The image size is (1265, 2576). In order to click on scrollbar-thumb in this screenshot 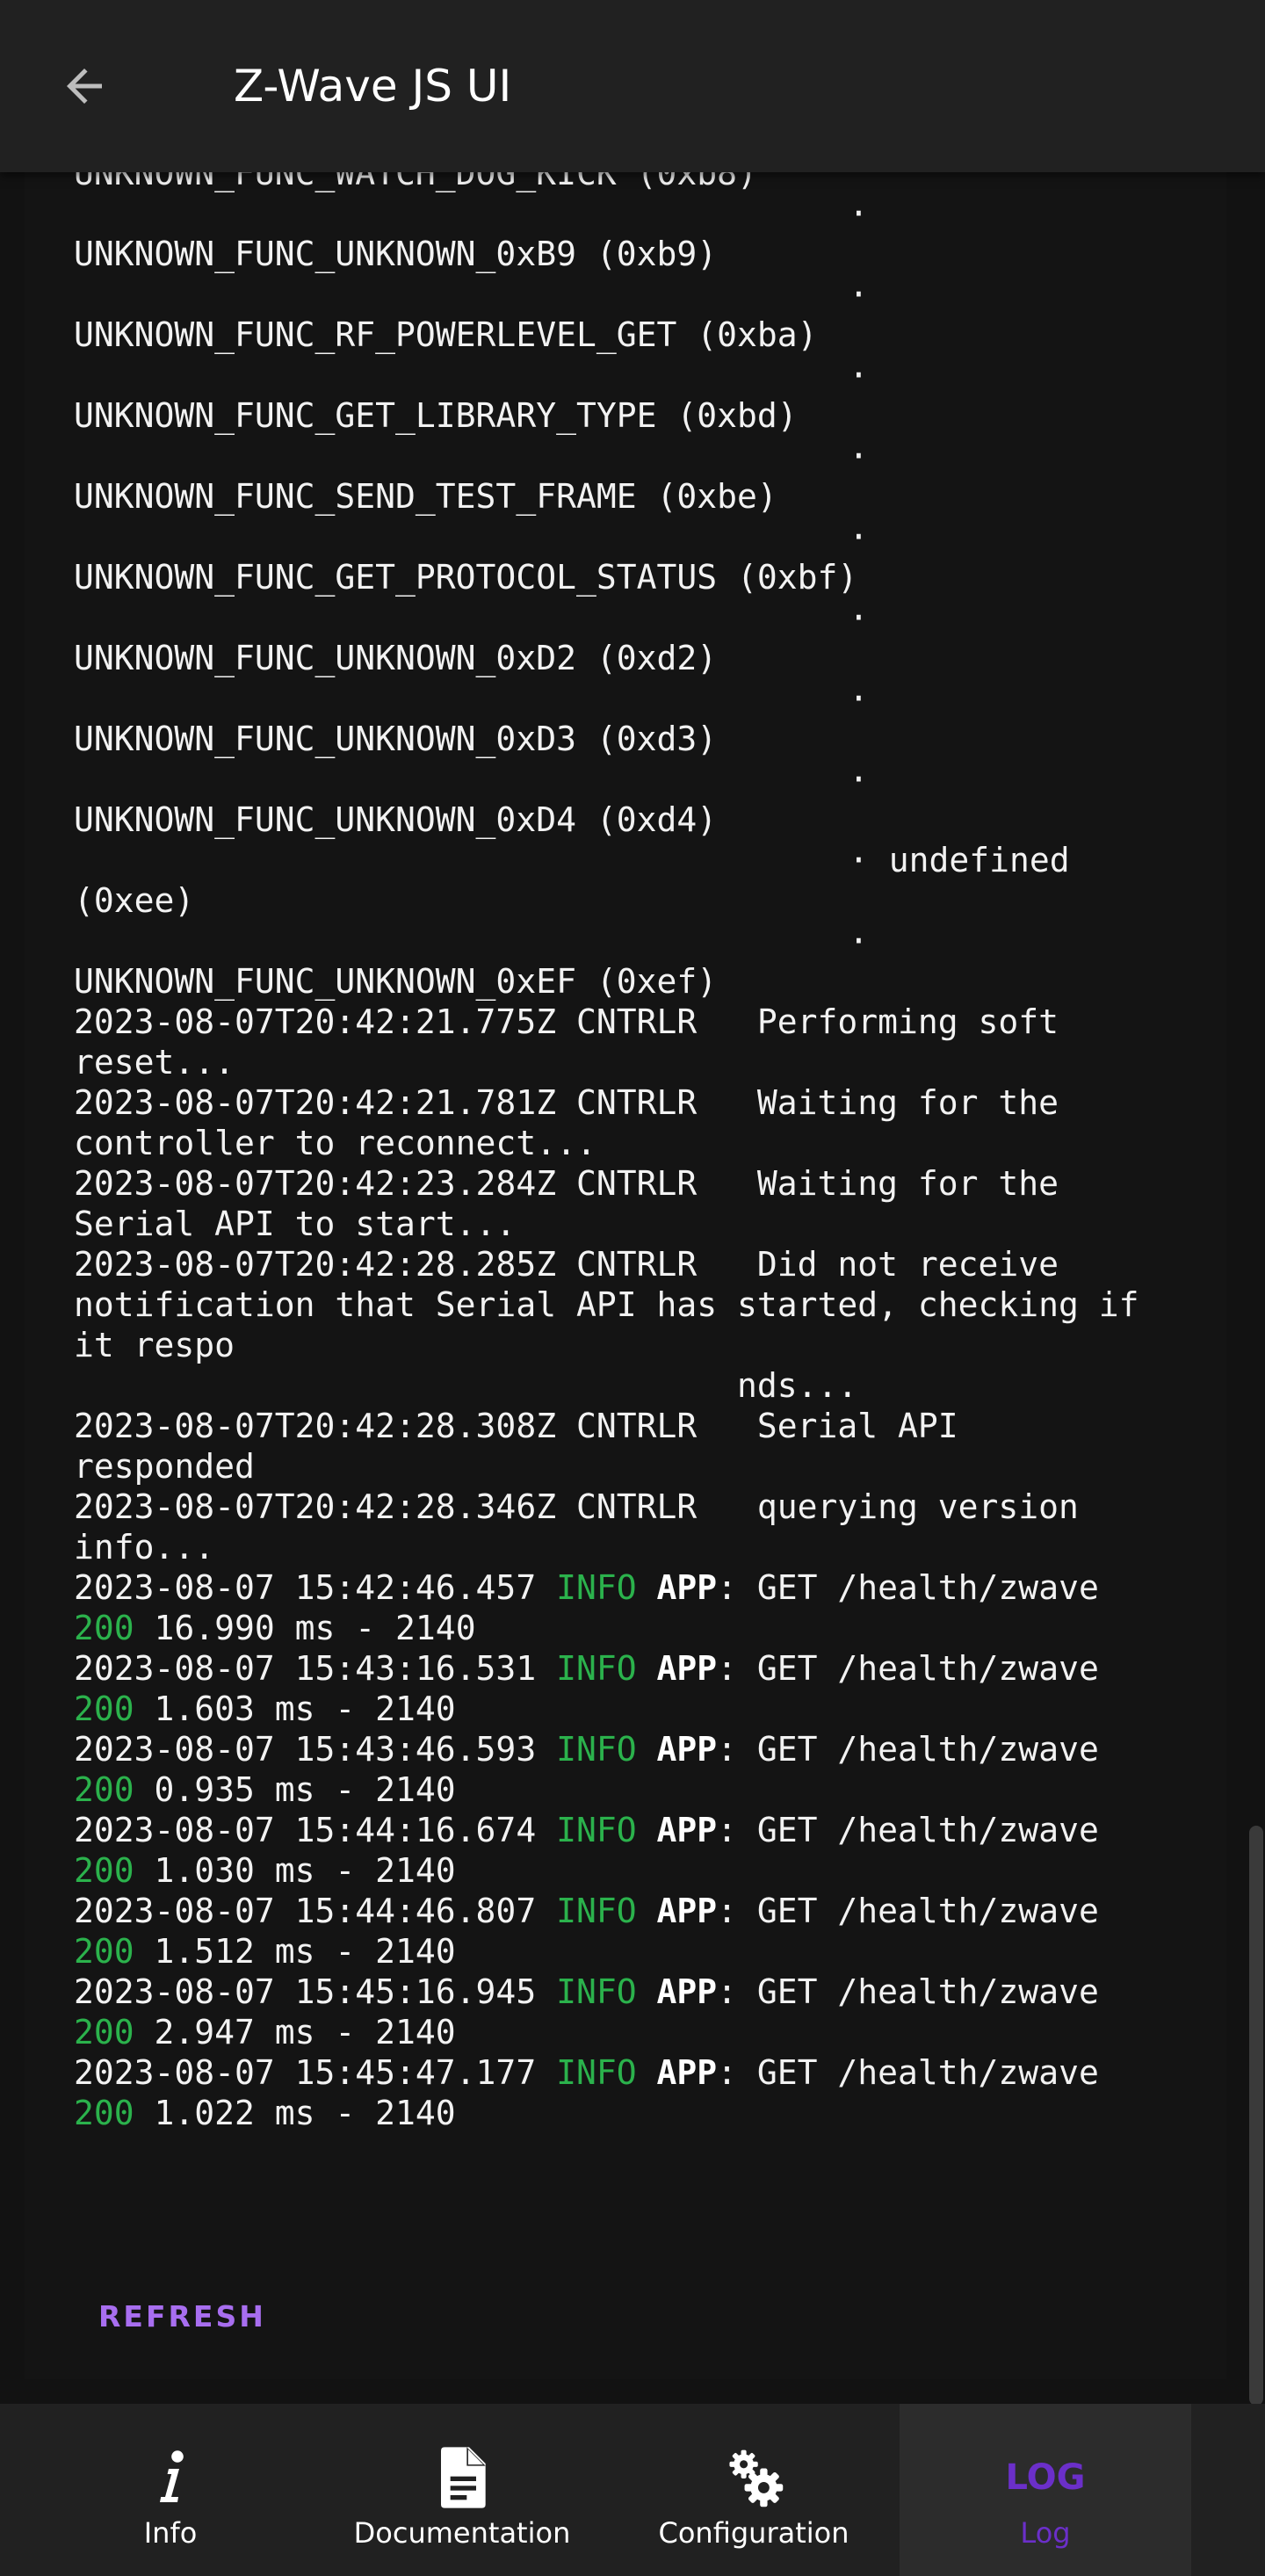, I will do `click(1256, 2116)`.